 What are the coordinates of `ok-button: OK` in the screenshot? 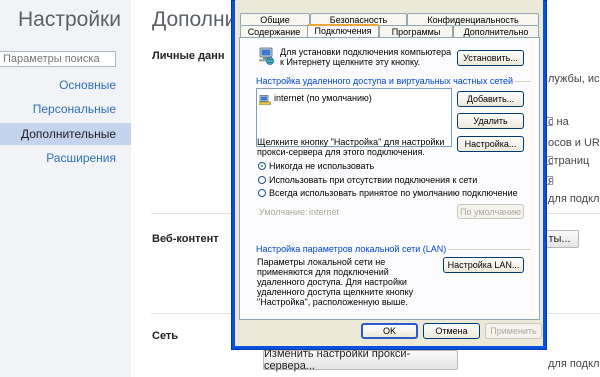 It's located at (389, 331).